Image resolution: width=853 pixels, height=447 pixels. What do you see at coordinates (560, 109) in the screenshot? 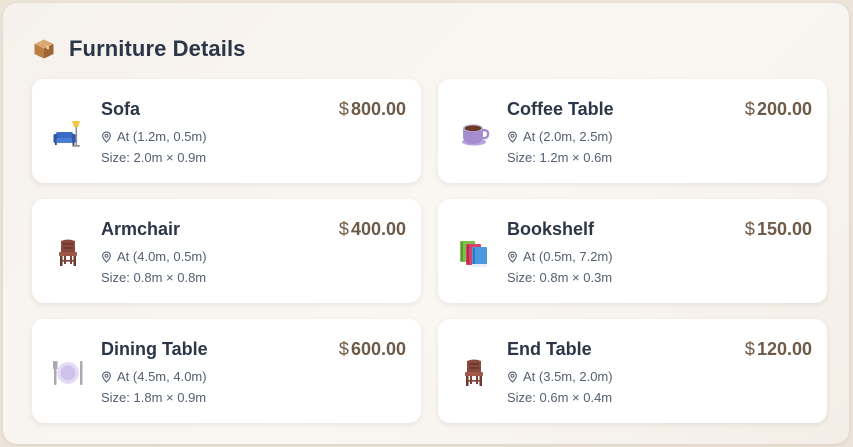
I see `furniture-name: Coffee Table` at bounding box center [560, 109].